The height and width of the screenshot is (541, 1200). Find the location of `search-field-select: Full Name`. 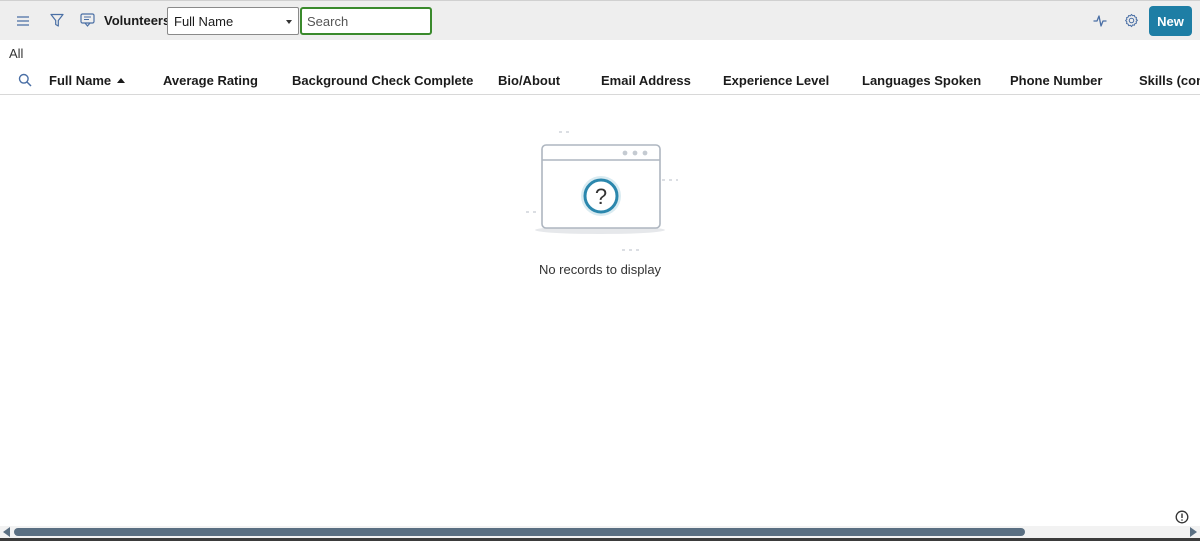

search-field-select: Full Name is located at coordinates (233, 21).